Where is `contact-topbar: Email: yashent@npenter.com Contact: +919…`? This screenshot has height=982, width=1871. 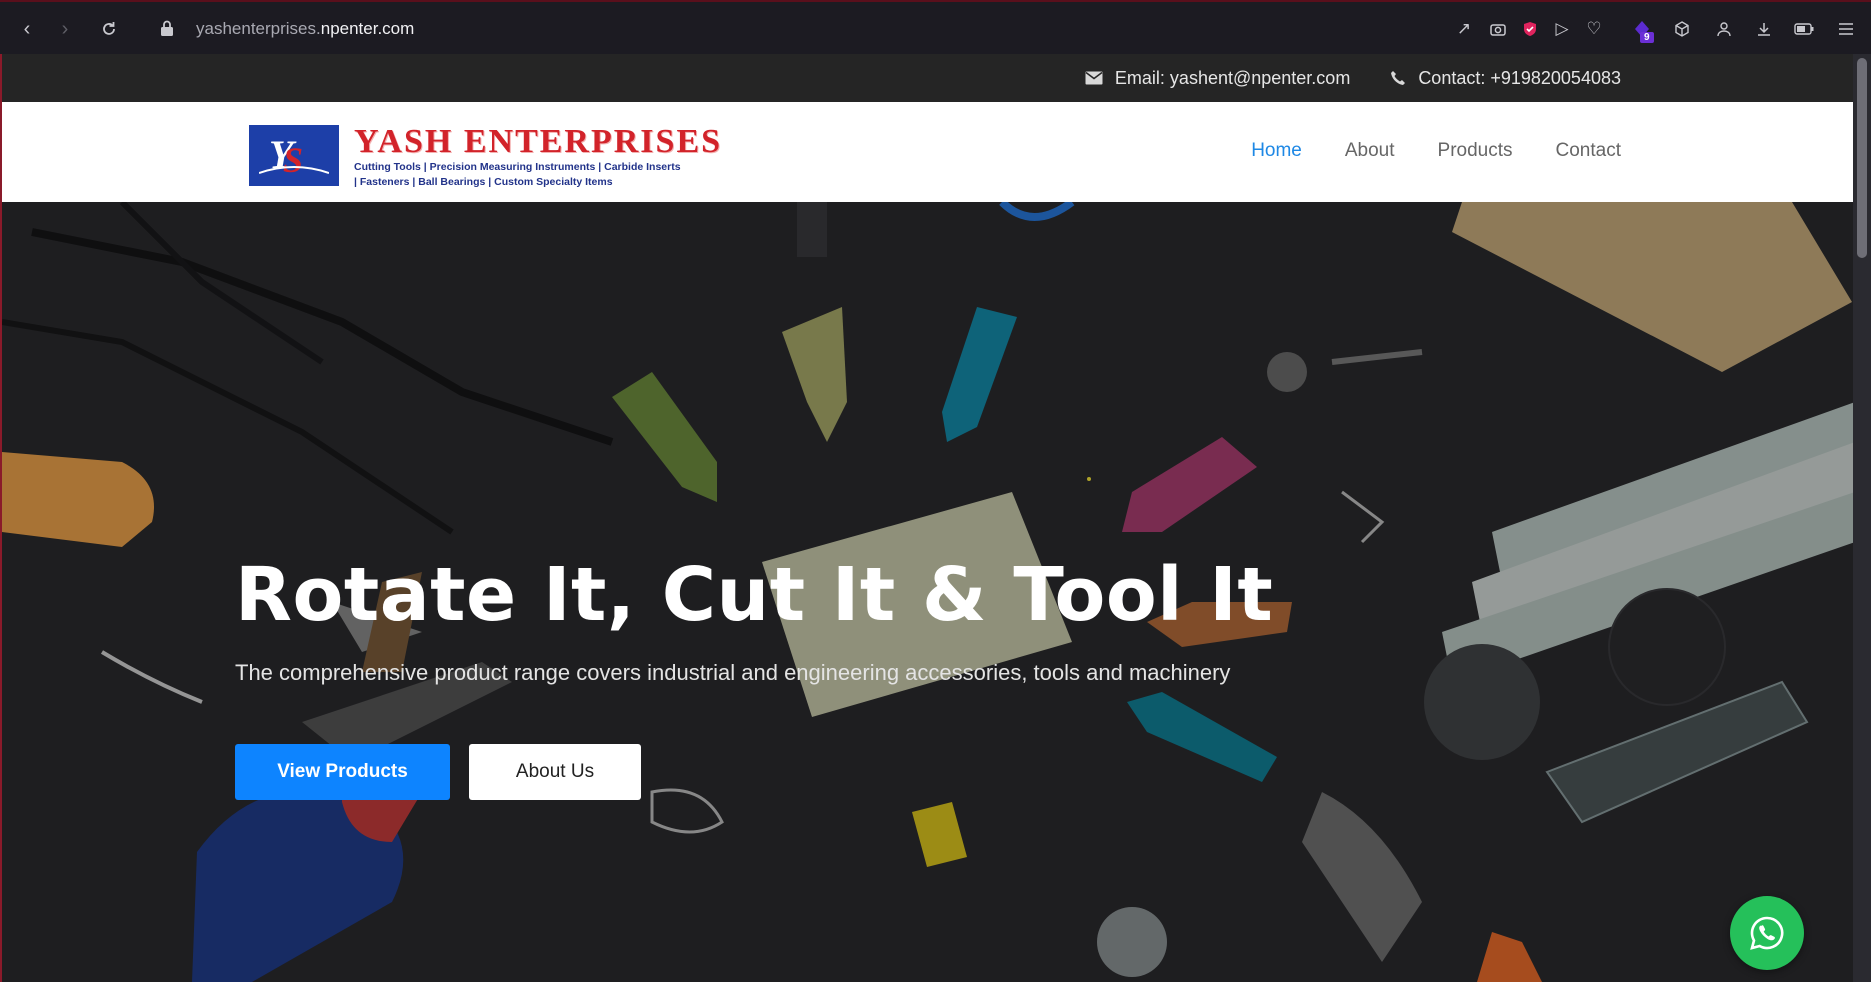
contact-topbar: Email: yashent@npenter.com Contact: +919… is located at coordinates (927, 78).